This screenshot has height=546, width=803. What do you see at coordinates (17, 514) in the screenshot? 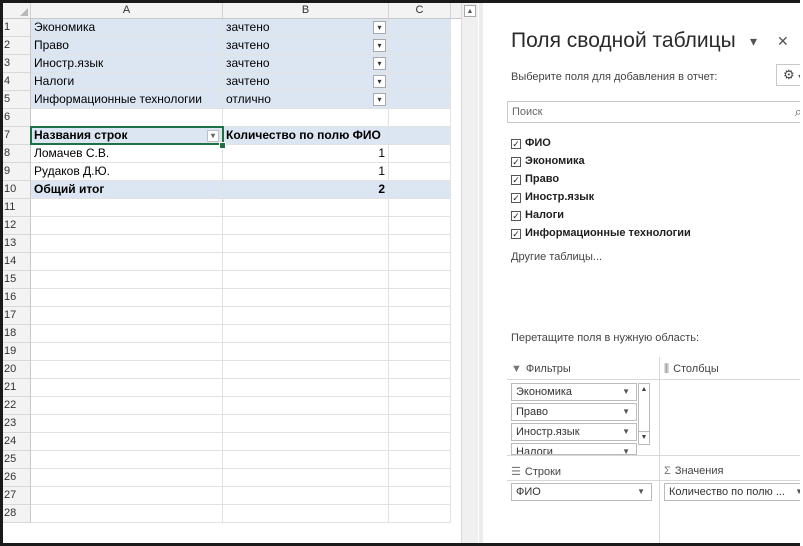
I see `row-header: 28` at bounding box center [17, 514].